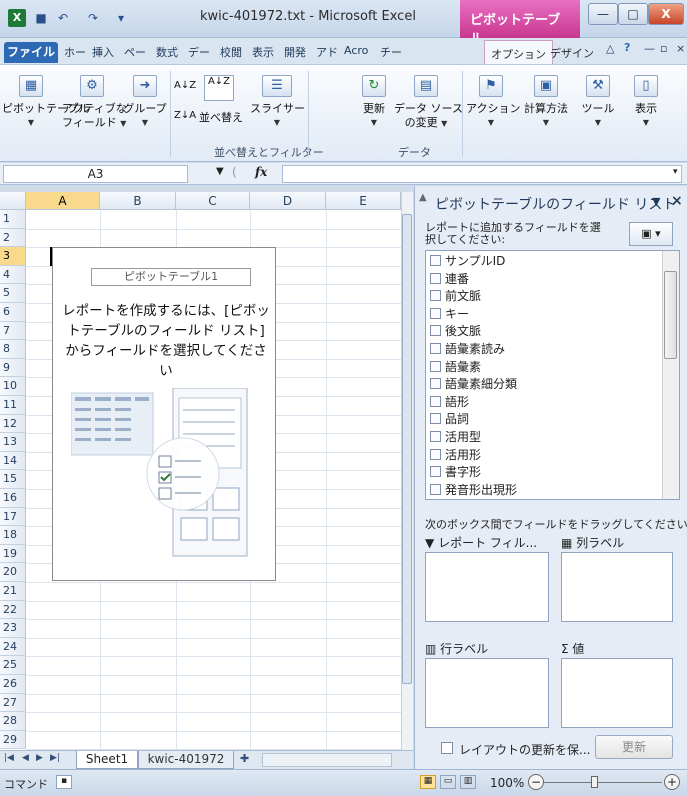 This screenshot has width=687, height=796. Describe the element at coordinates (468, 782) in the screenshot. I see `page-break-view-icon: ▥` at that location.